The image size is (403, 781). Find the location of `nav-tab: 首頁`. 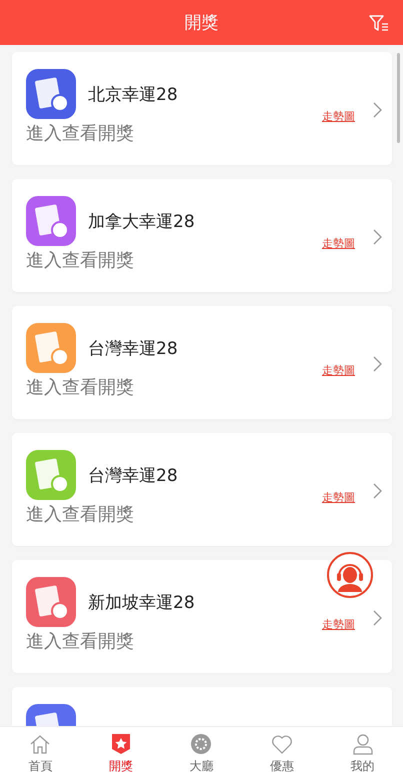

nav-tab: 首頁 is located at coordinates (40, 754).